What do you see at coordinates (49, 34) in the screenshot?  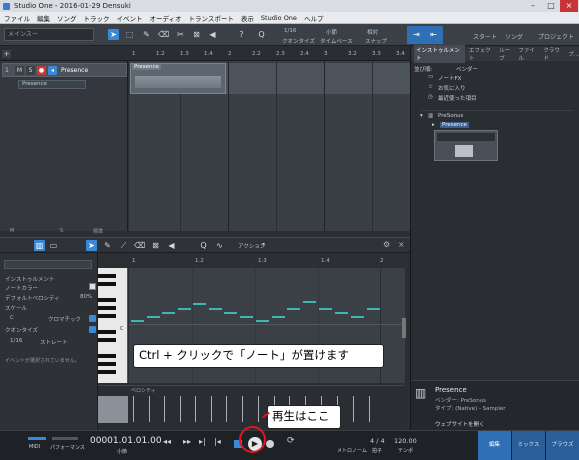 I see `song-dropdown: メインスー` at bounding box center [49, 34].